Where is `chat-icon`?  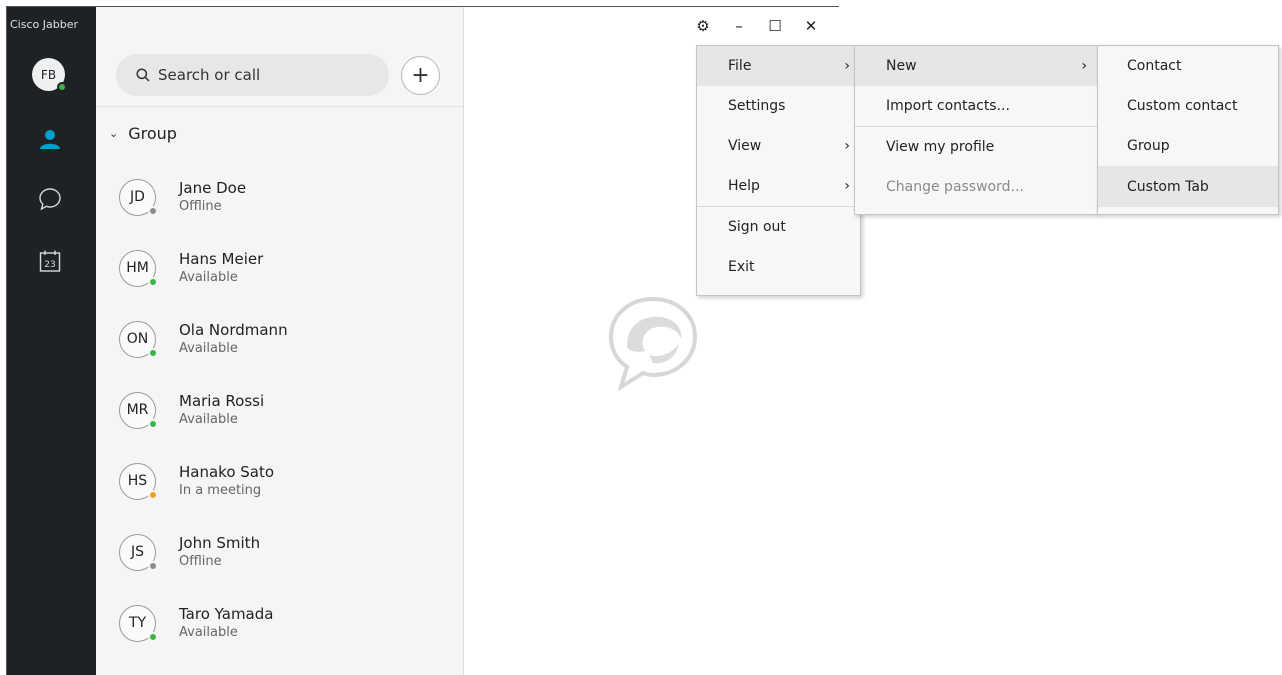
chat-icon is located at coordinates (50, 199).